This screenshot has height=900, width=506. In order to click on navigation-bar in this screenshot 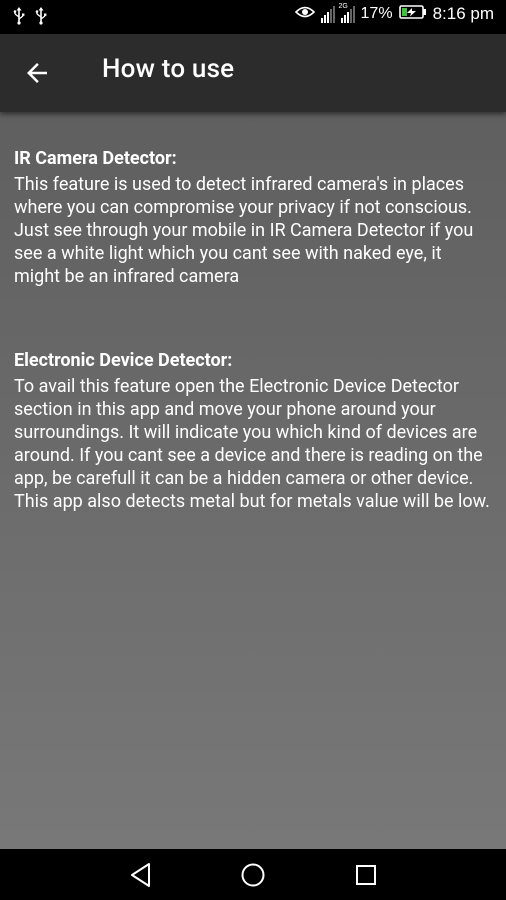, I will do `click(253, 874)`.